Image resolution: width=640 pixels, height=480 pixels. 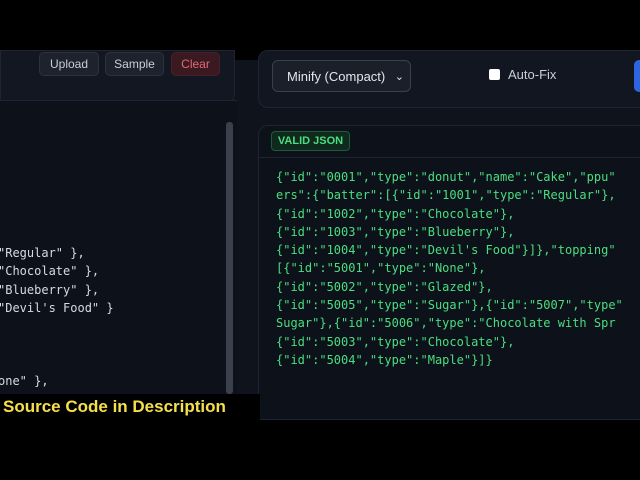 I want to click on format-button, so click(x=637, y=76).